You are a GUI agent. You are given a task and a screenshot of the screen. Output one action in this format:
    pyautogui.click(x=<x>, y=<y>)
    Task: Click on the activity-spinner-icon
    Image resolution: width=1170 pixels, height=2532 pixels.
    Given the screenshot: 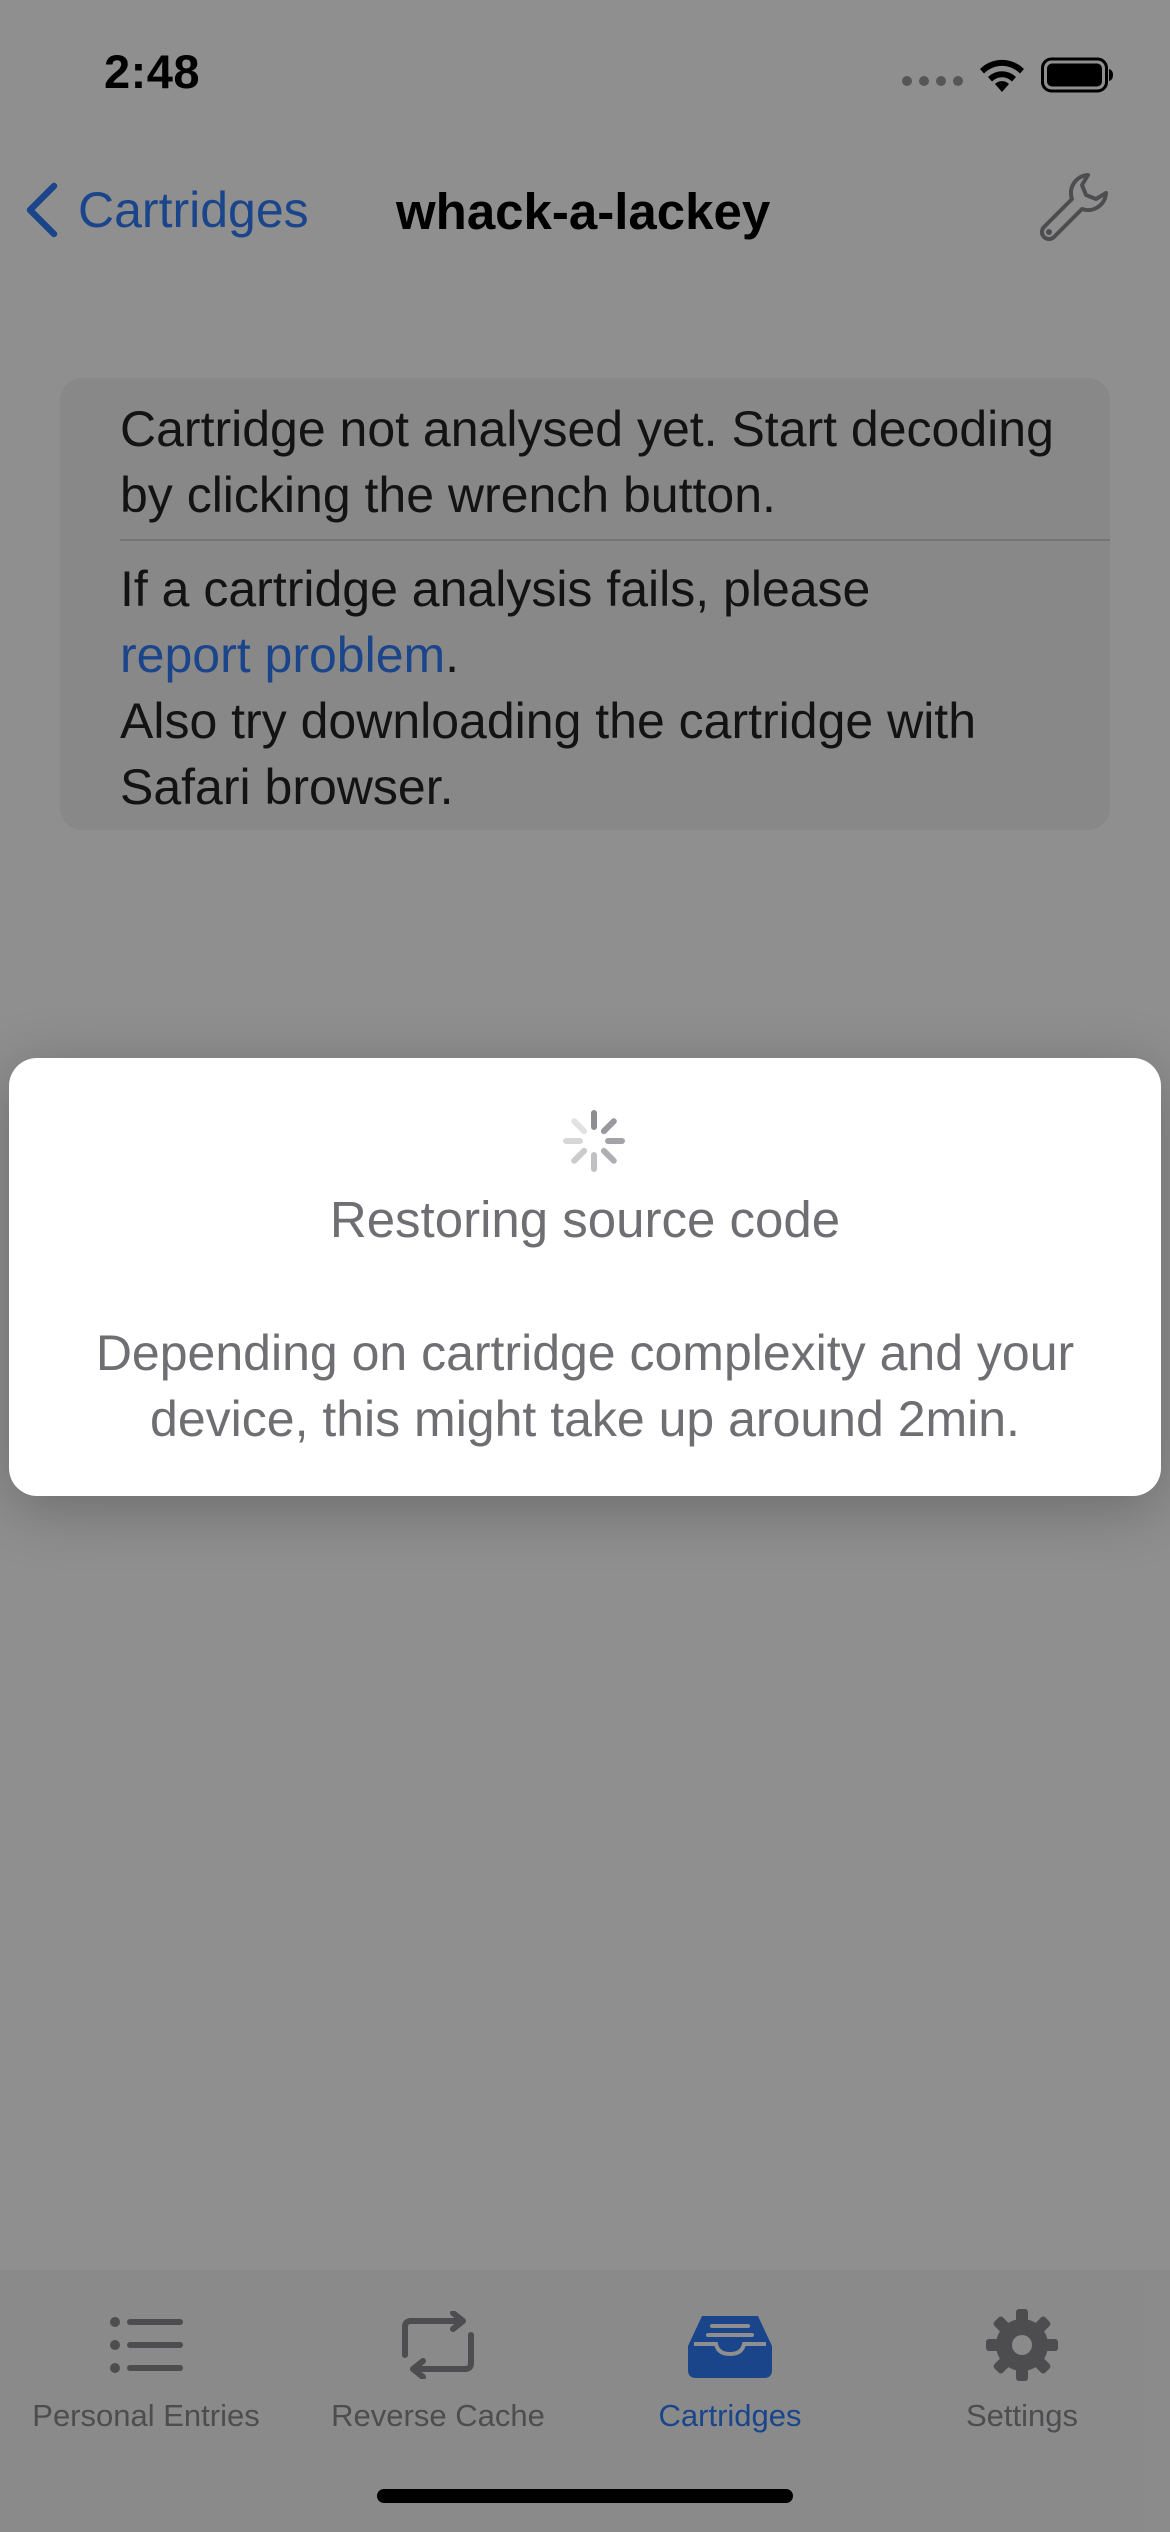 What is the action you would take?
    pyautogui.click(x=594, y=1141)
    